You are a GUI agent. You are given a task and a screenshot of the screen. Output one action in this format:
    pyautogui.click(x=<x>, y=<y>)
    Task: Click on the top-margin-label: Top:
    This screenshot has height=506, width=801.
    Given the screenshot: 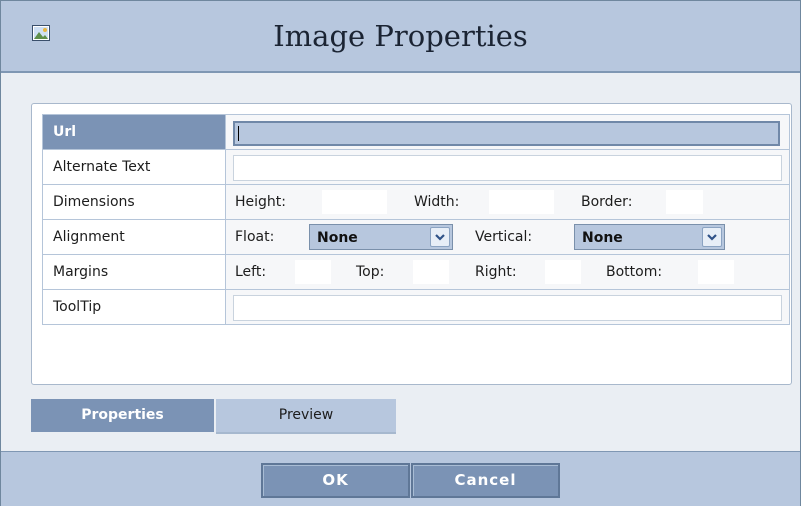 What is the action you would take?
    pyautogui.click(x=370, y=272)
    